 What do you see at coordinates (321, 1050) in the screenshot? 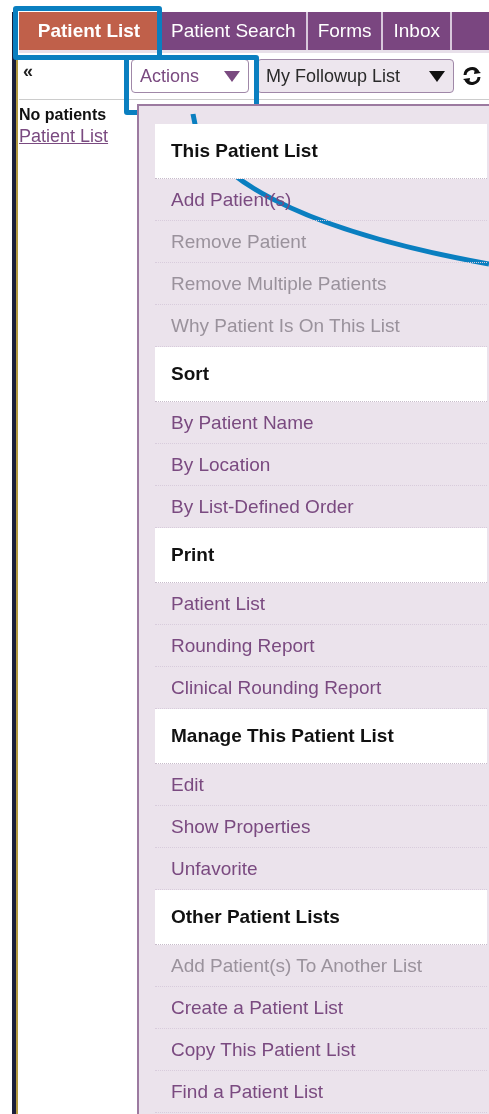
I see `menu-item: Copy This Patient List` at bounding box center [321, 1050].